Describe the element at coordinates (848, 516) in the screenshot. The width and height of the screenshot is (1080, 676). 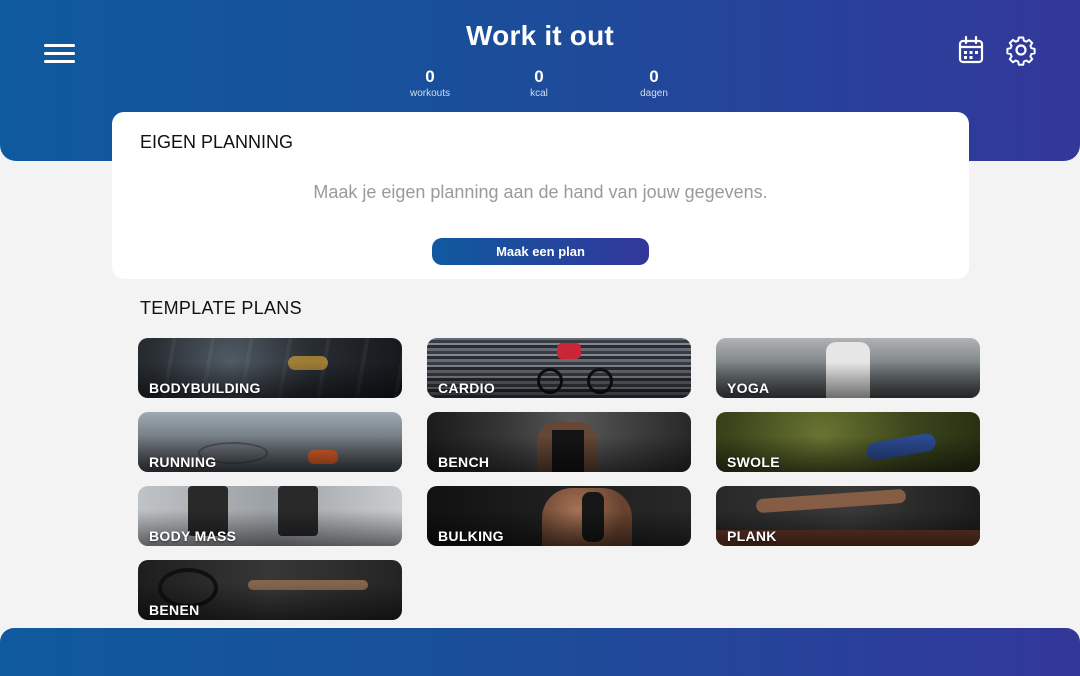
I see `template-tile-plank: PLANK` at that location.